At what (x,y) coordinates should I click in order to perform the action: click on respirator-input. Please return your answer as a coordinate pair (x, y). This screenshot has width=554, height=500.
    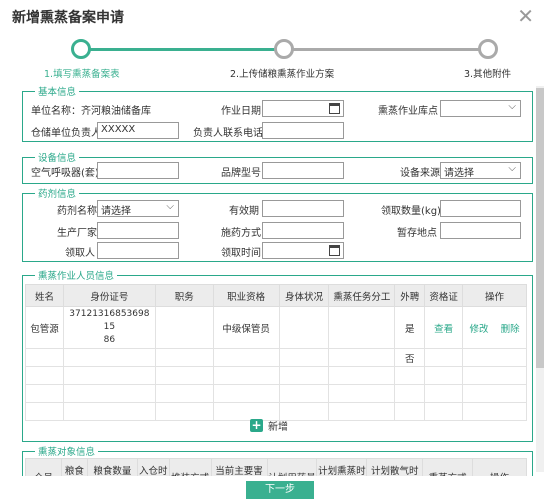
    Looking at the image, I should click on (138, 170).